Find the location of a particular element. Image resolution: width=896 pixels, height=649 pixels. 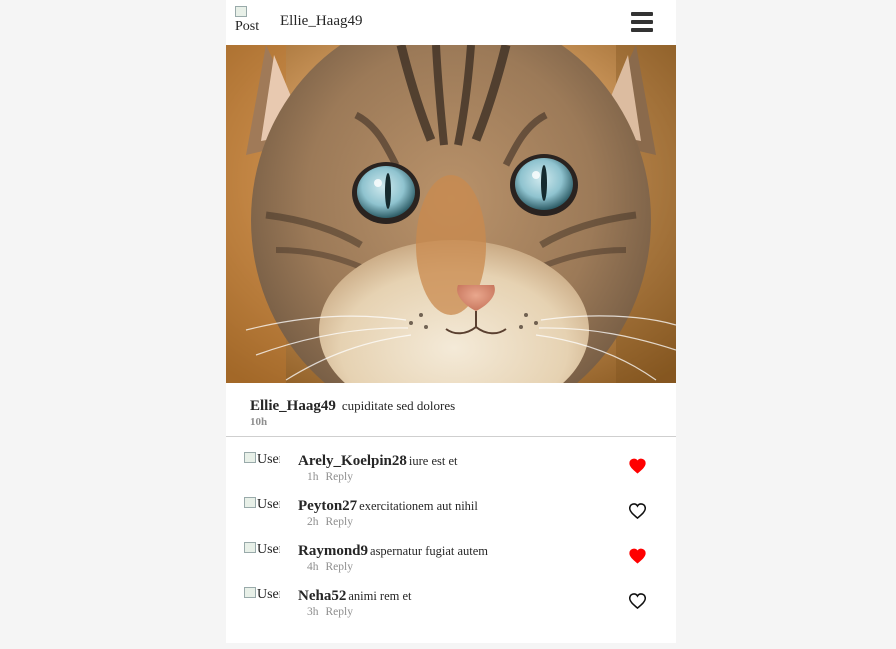

comment-time: 2h is located at coordinates (313, 522).